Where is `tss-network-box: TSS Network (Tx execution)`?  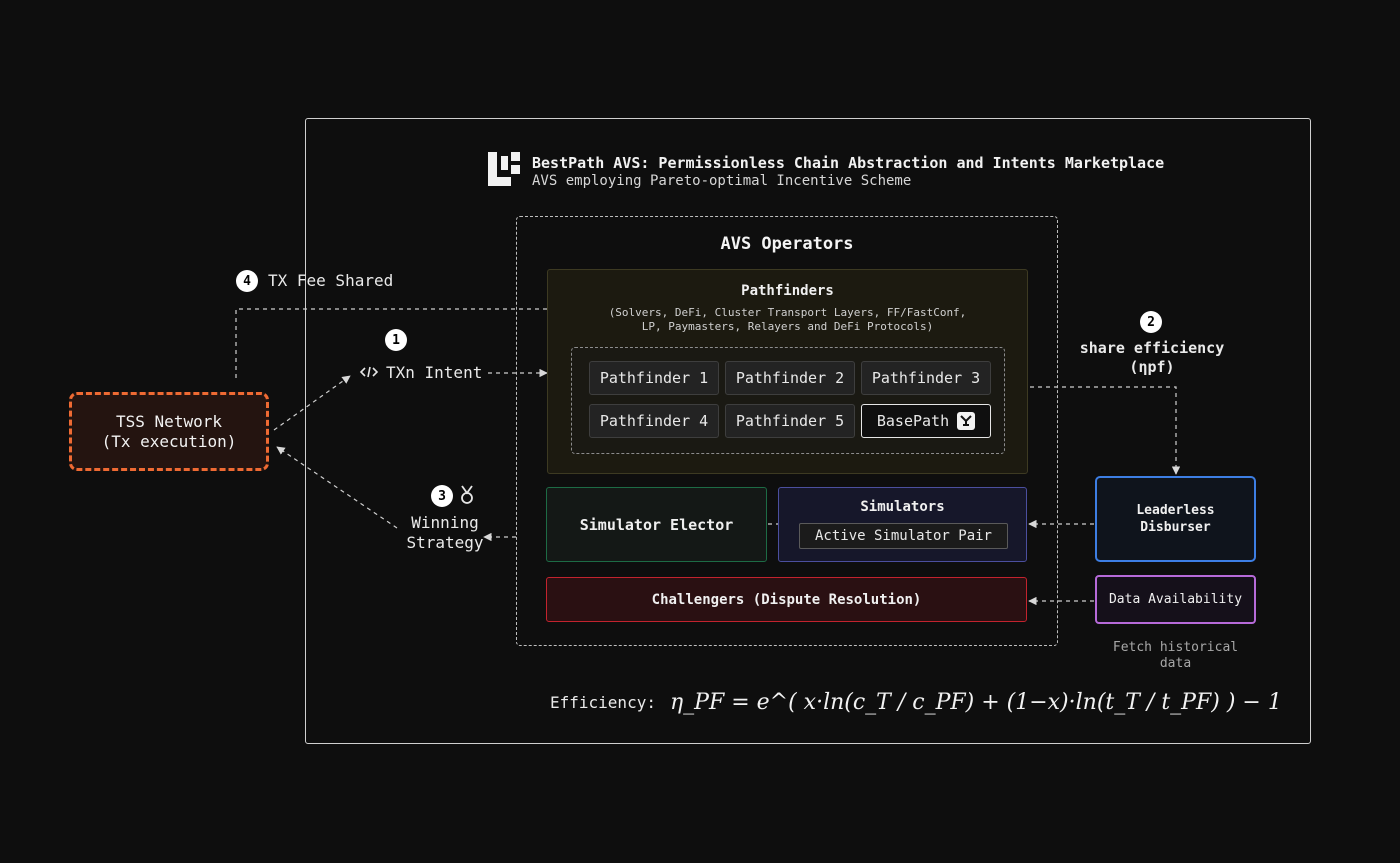
tss-network-box: TSS Network (Tx execution) is located at coordinates (169, 431).